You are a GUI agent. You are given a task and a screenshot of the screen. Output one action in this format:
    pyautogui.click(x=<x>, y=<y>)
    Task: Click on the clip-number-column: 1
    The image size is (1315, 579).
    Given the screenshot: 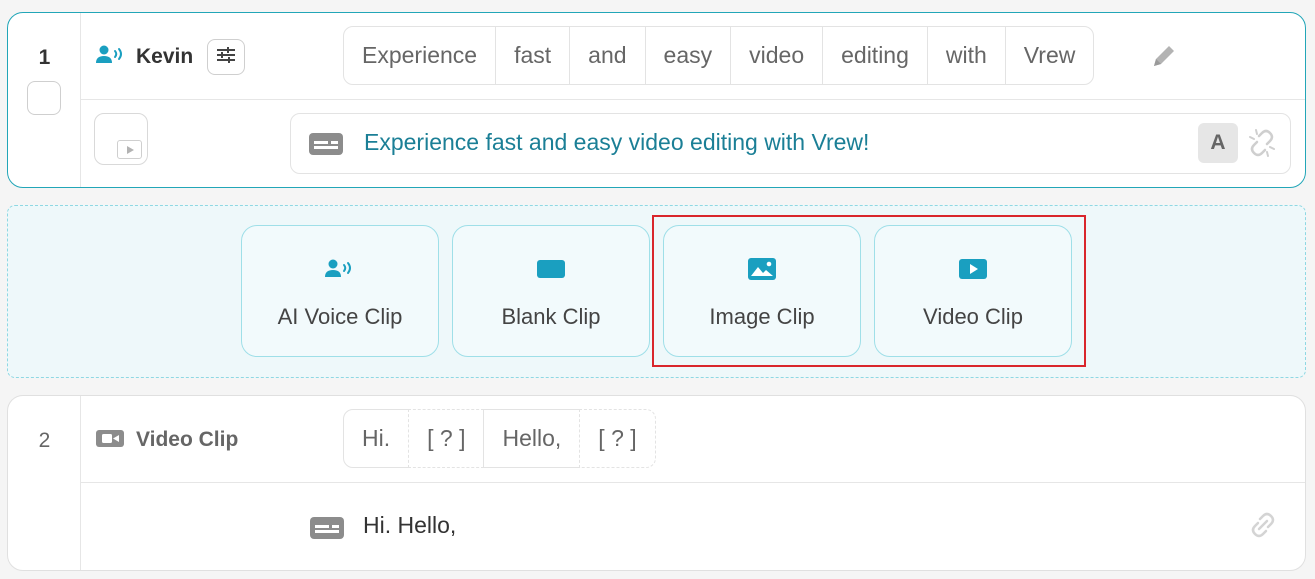 What is the action you would take?
    pyautogui.click(x=44, y=100)
    